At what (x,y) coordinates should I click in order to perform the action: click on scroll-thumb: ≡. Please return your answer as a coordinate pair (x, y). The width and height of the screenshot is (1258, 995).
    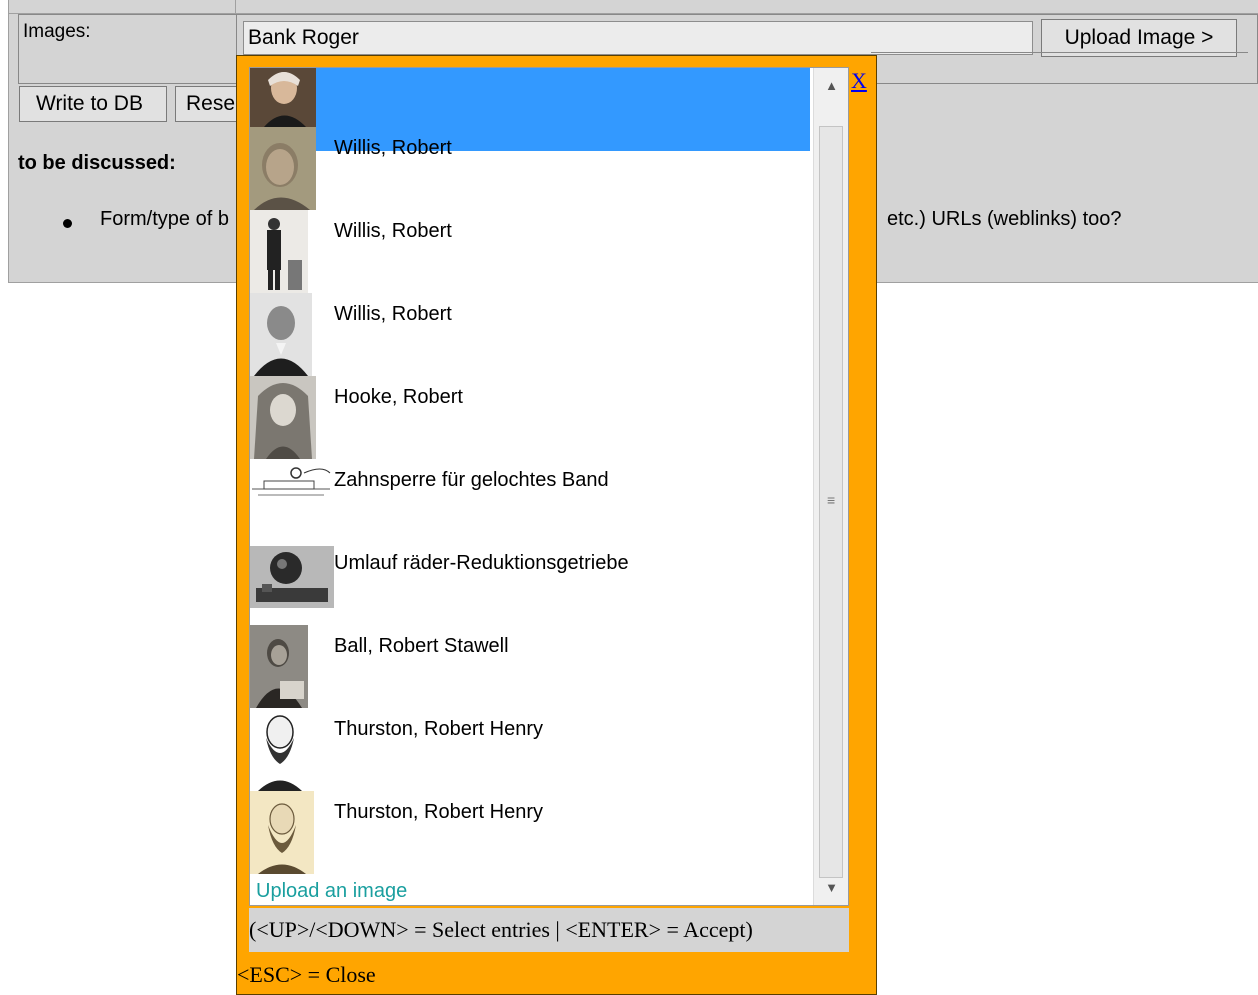
    Looking at the image, I should click on (831, 502).